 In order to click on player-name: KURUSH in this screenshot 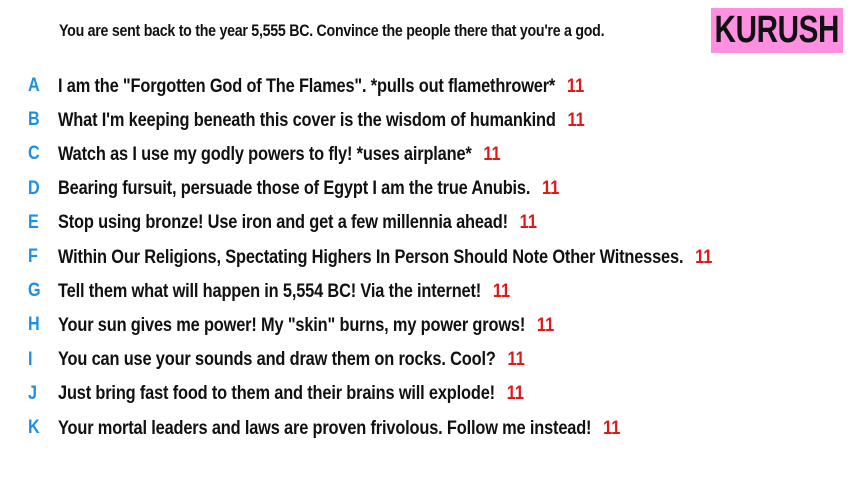, I will do `click(777, 30)`.